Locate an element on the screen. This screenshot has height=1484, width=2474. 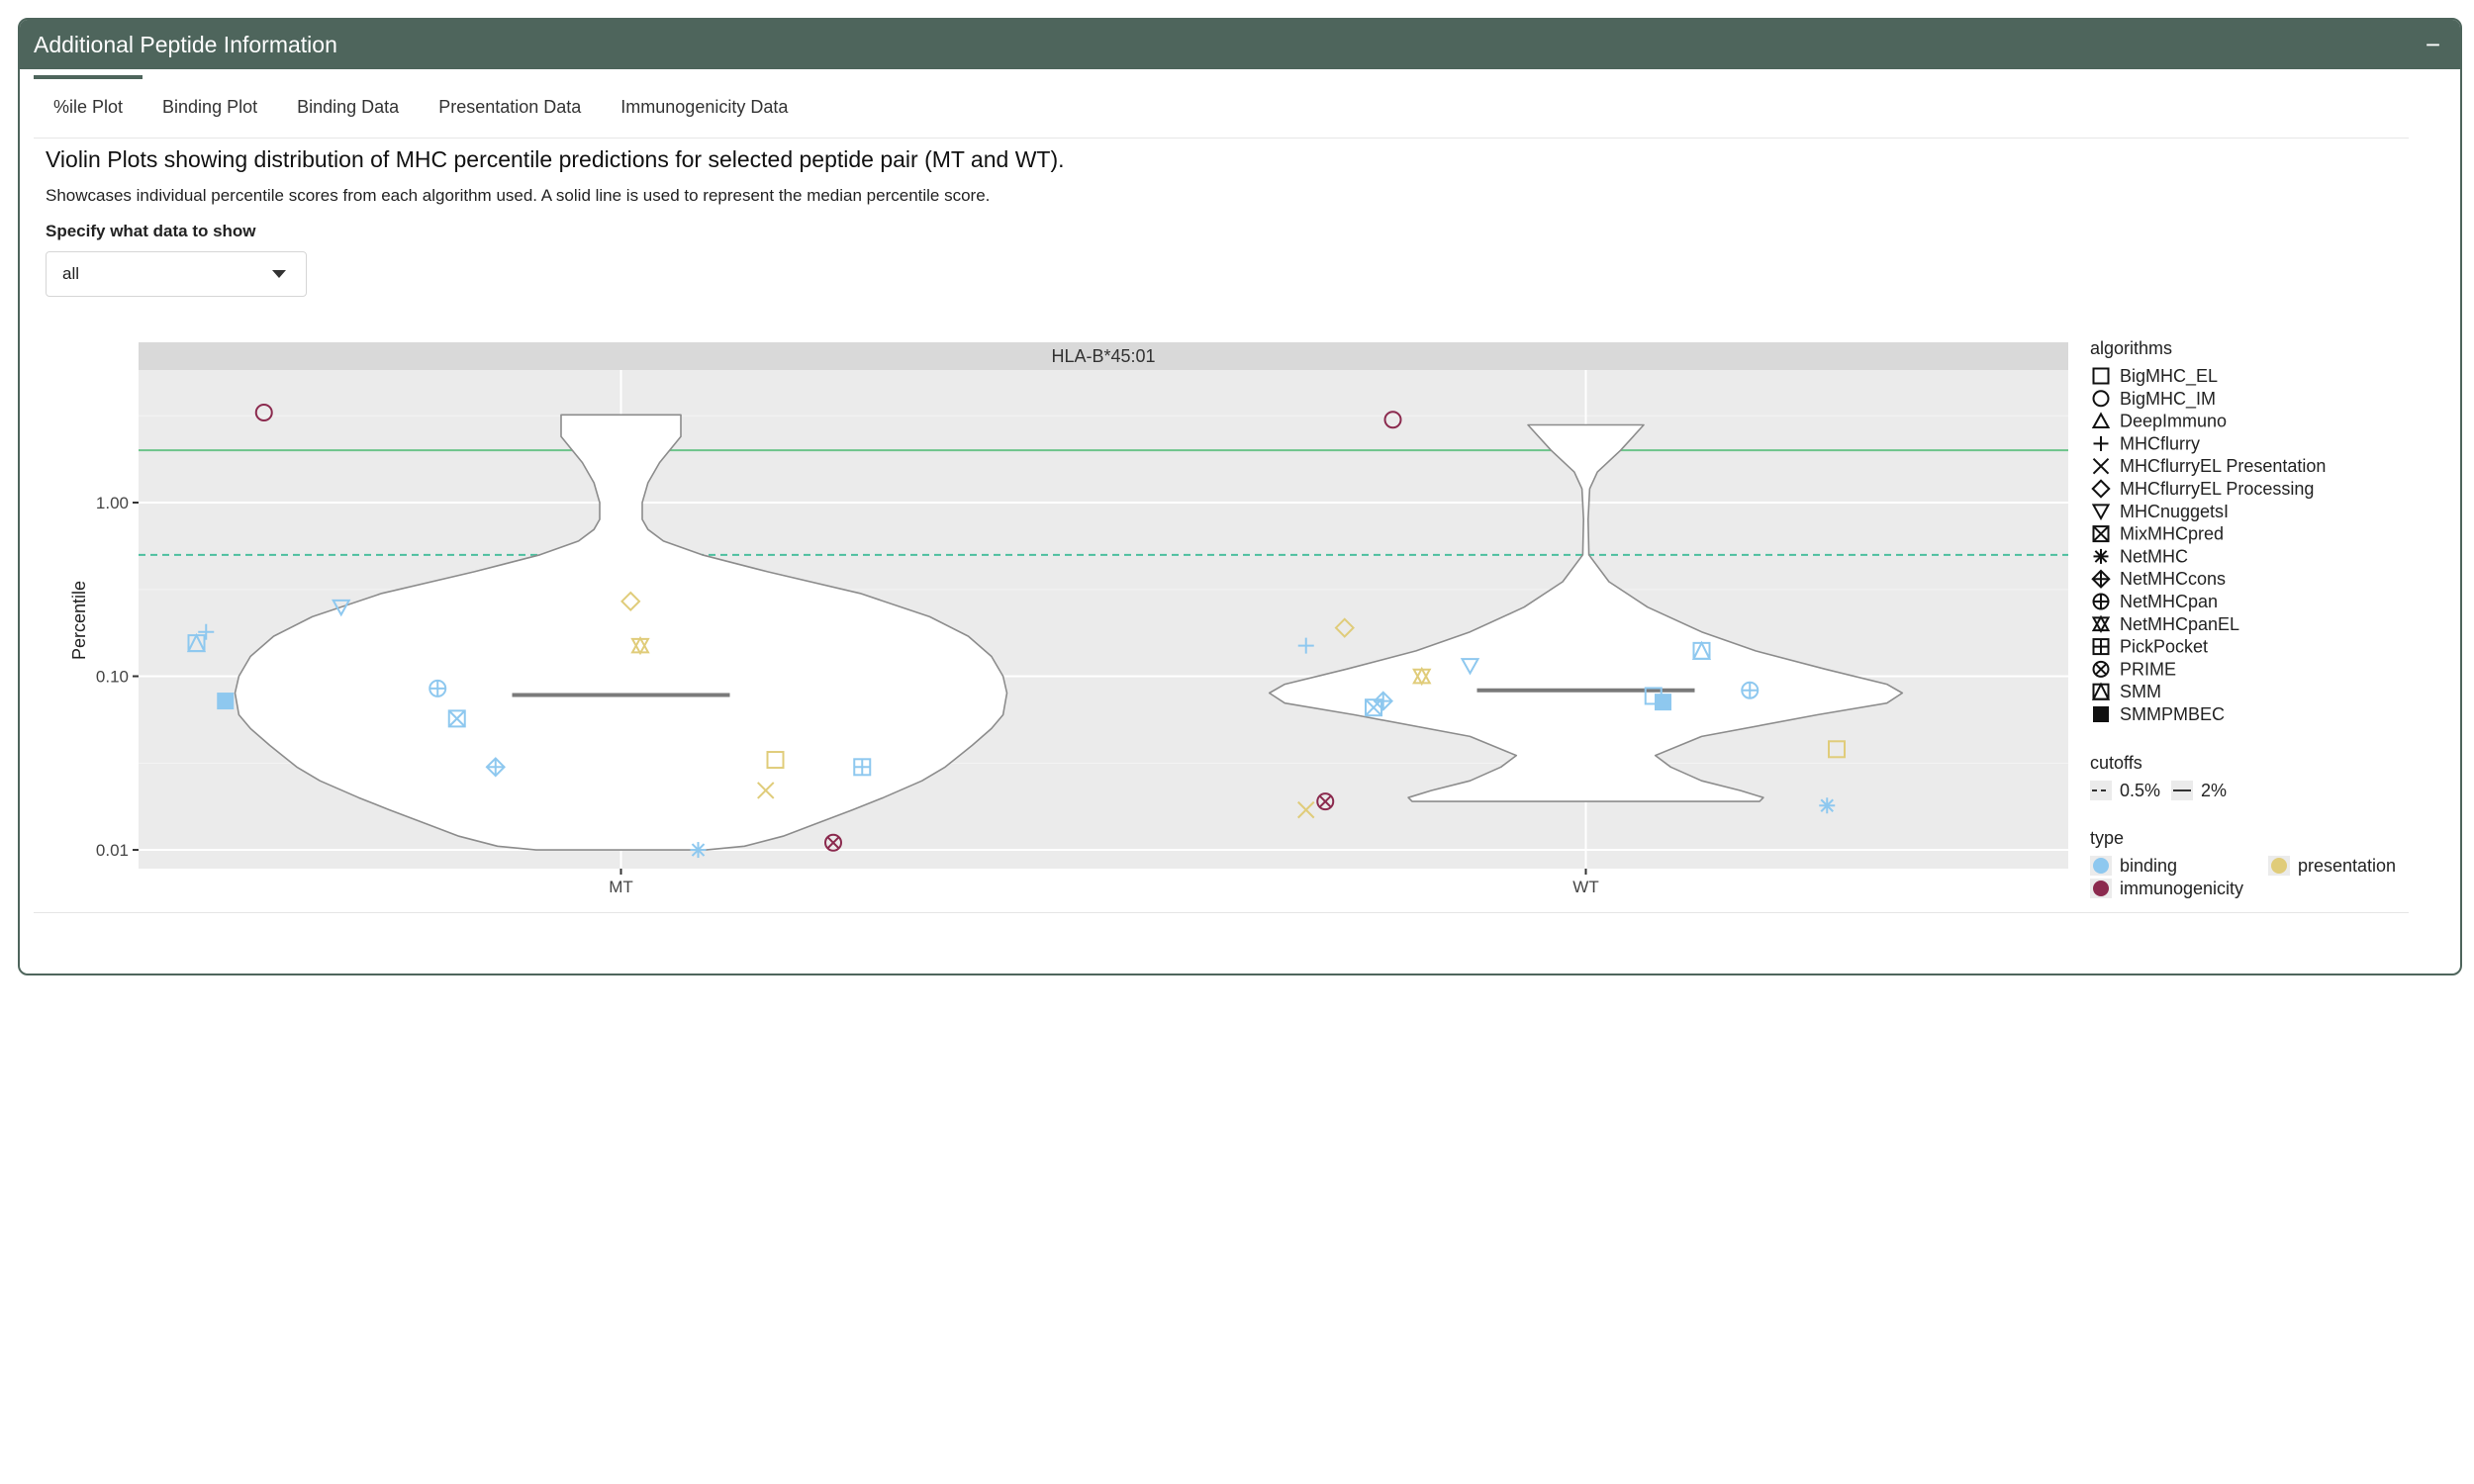
y-axis-label: Percentile is located at coordinates (79, 620).